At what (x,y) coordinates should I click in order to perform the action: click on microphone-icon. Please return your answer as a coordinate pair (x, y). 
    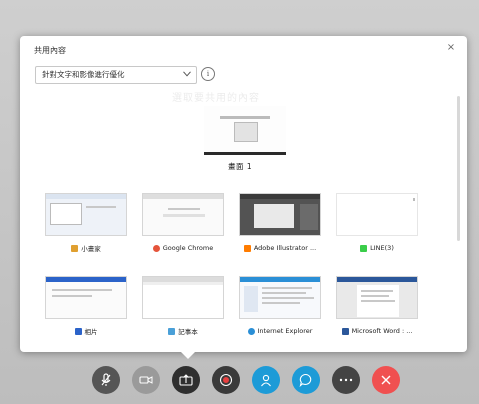
    Looking at the image, I should click on (106, 379).